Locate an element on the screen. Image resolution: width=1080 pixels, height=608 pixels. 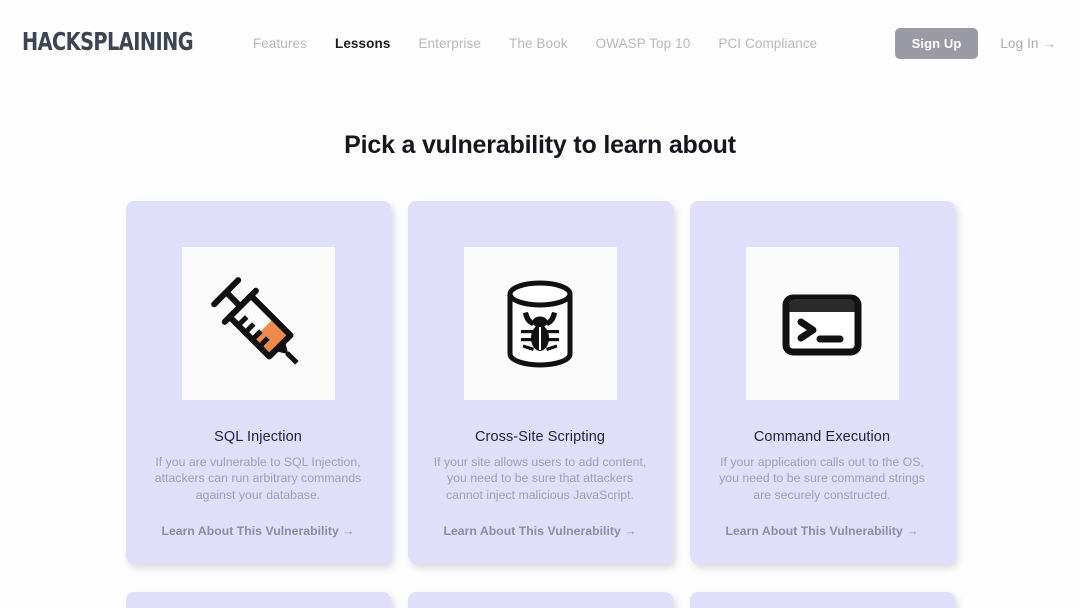
nav-item-the-book: The Book is located at coordinates (538, 43).